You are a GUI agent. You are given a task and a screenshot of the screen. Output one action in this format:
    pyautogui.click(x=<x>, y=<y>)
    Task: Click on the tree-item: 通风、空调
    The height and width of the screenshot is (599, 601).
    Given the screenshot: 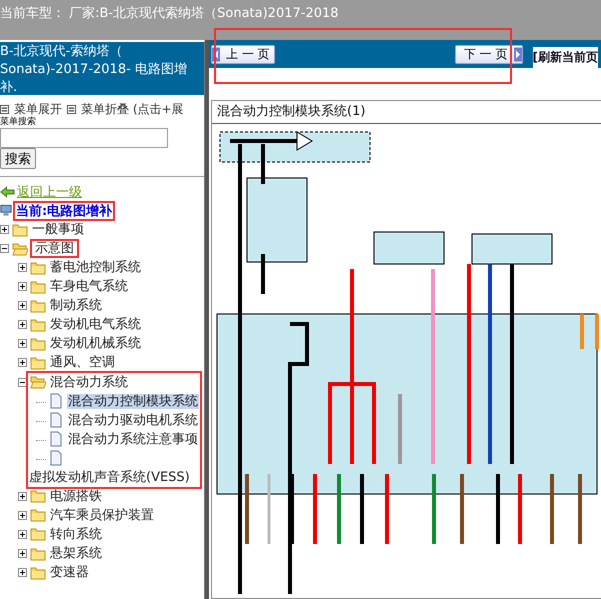 What is the action you would take?
    pyautogui.click(x=82, y=362)
    